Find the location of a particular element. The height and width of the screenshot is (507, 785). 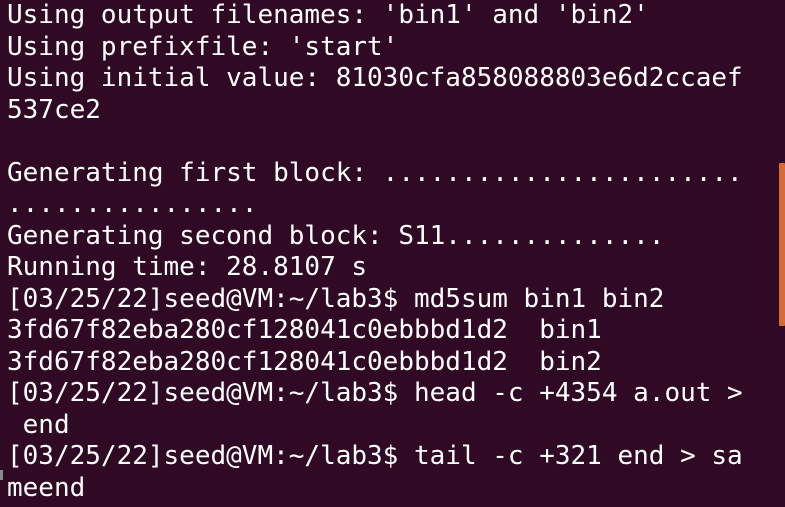

window-edge-marker is located at coordinates (1, 475).